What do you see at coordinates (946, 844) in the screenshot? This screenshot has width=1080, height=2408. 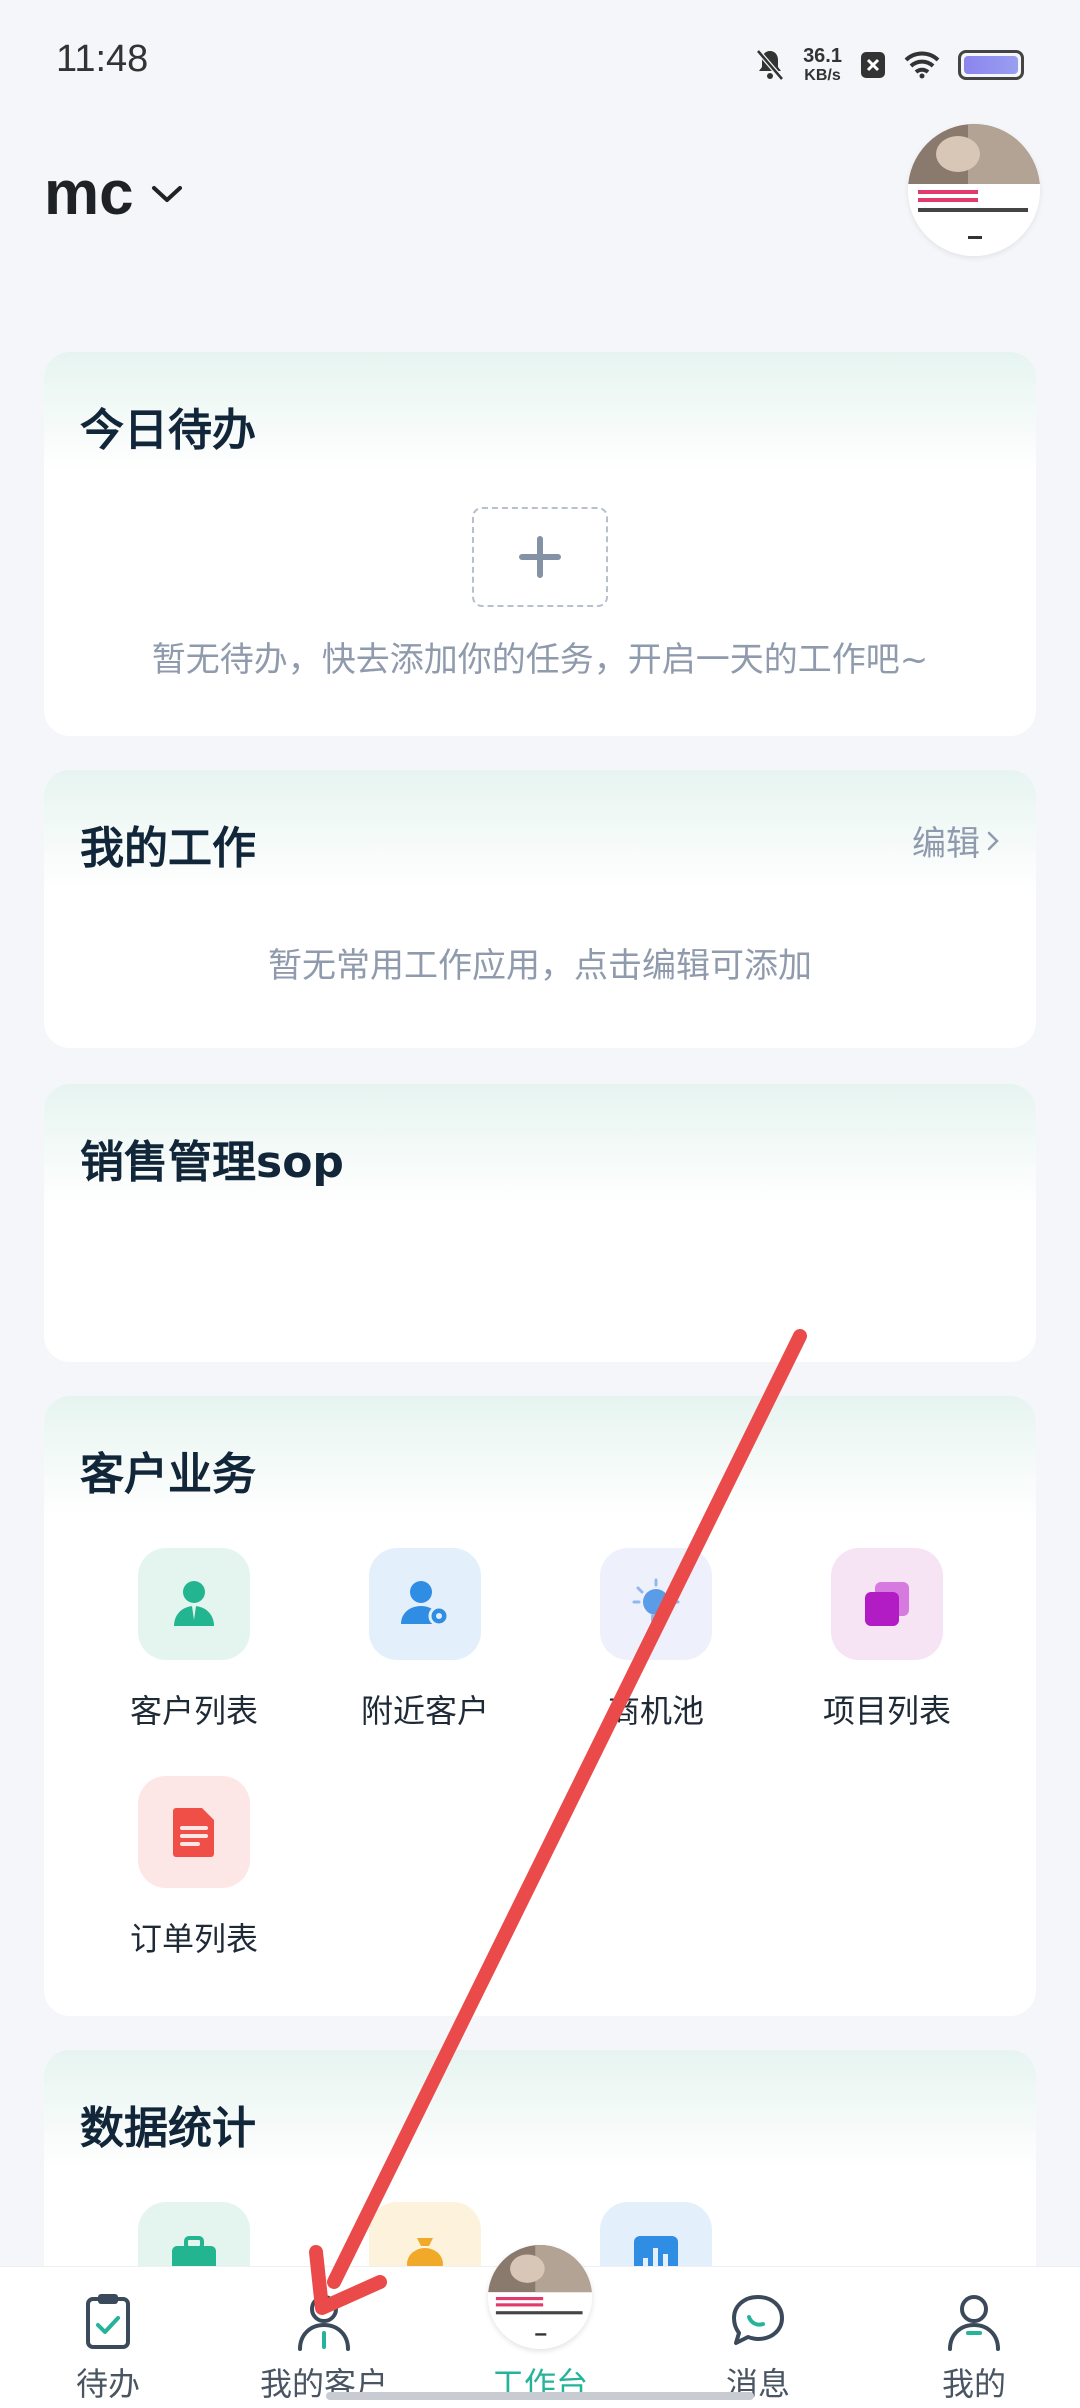 I see `edit-label: 编辑` at bounding box center [946, 844].